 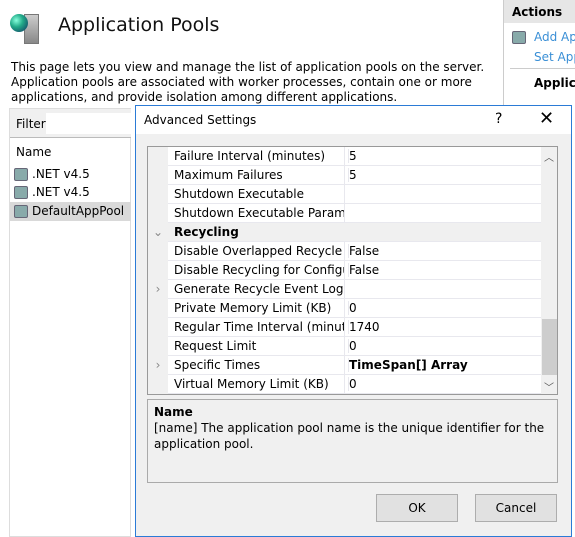 I want to click on property-row: Shutdown Executable, so click(x=344, y=194).